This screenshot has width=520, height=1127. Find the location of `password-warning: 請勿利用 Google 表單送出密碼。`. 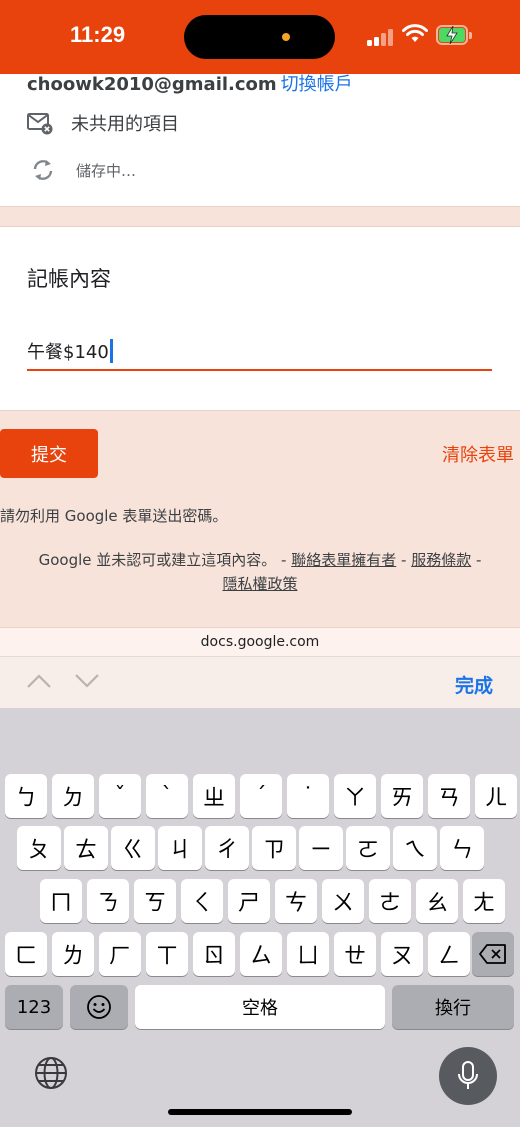

password-warning: 請勿利用 Google 表單送出密碼。 is located at coordinates (114, 516).